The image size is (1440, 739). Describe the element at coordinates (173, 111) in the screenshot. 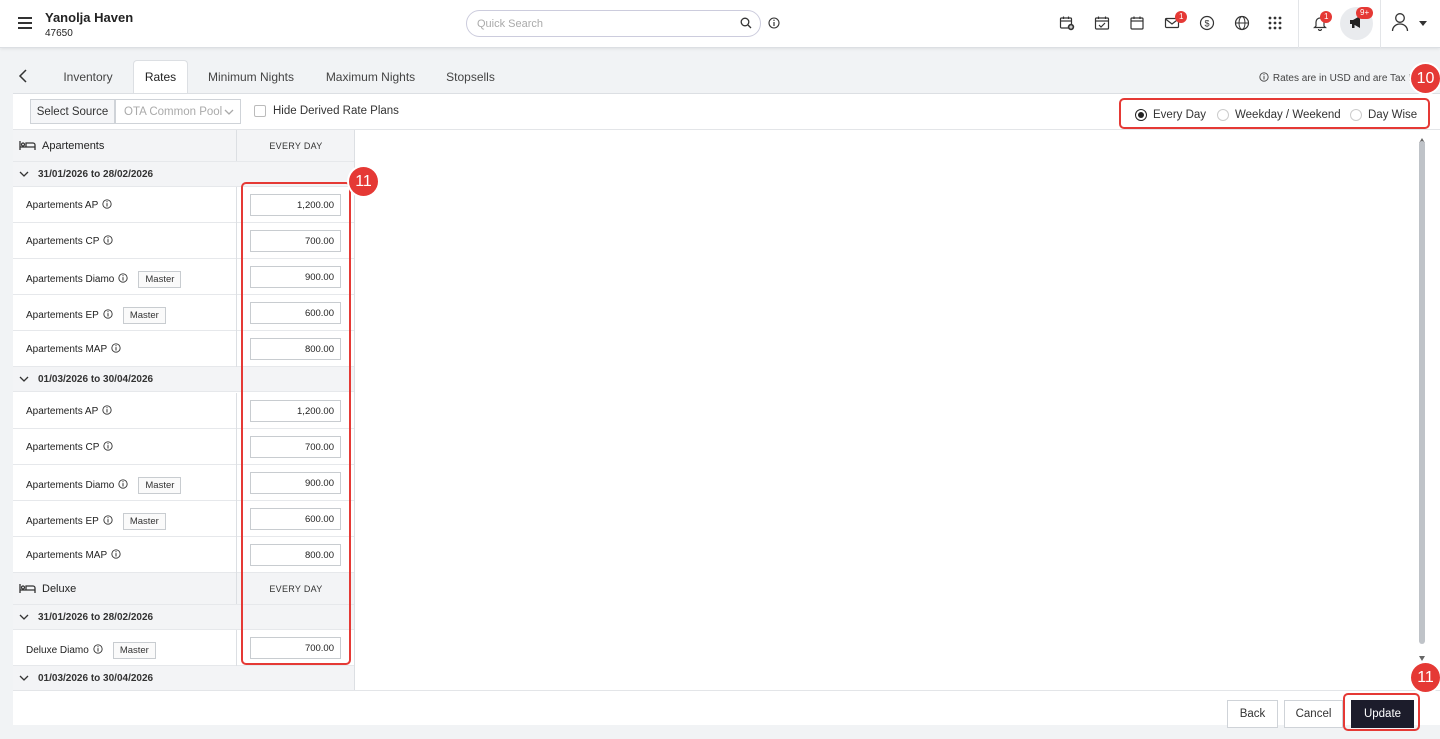

I see `source-dropdown-value: OTA Common Pool` at that location.